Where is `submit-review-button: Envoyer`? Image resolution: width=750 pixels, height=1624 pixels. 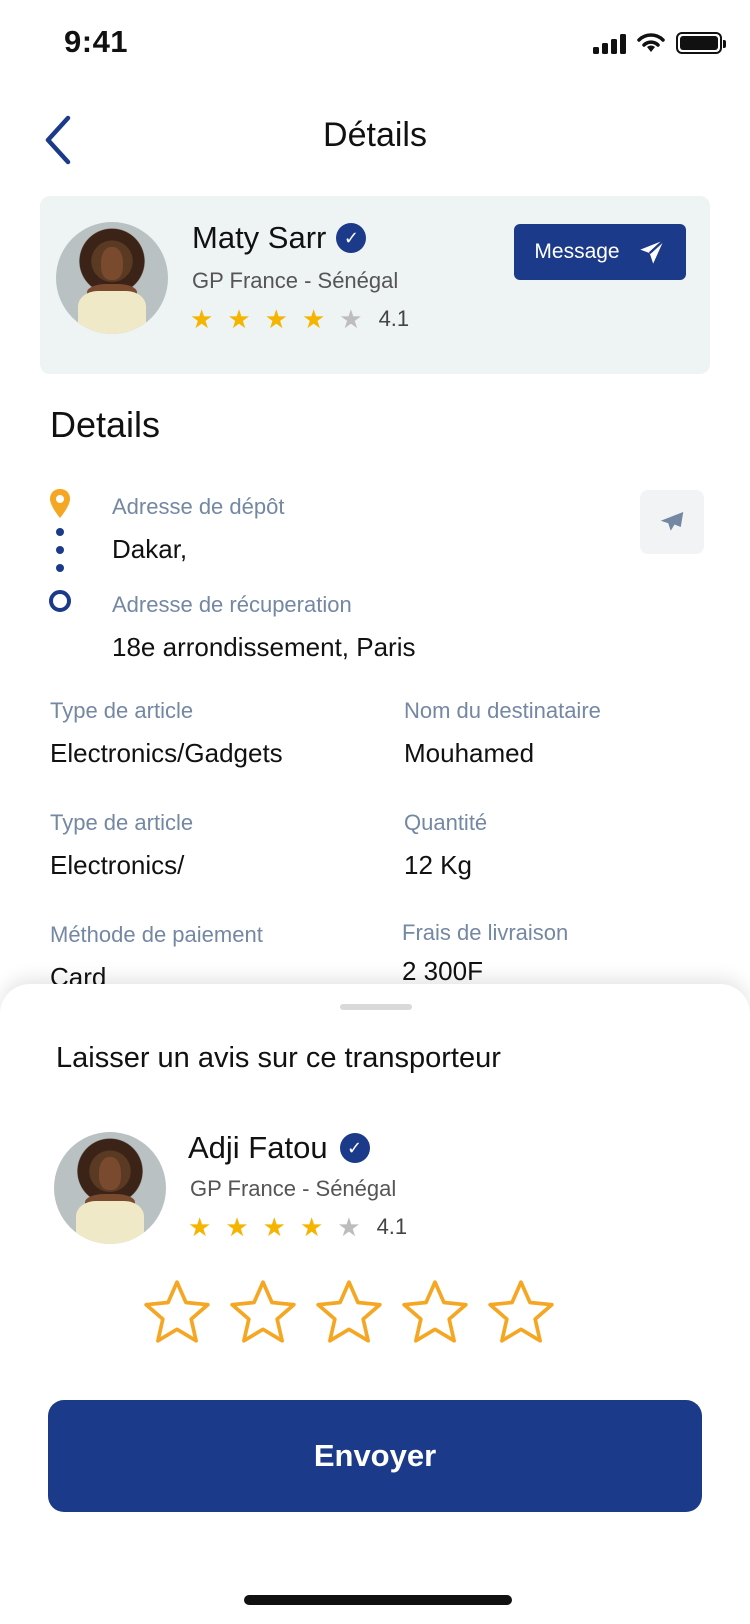 submit-review-button: Envoyer is located at coordinates (375, 1456).